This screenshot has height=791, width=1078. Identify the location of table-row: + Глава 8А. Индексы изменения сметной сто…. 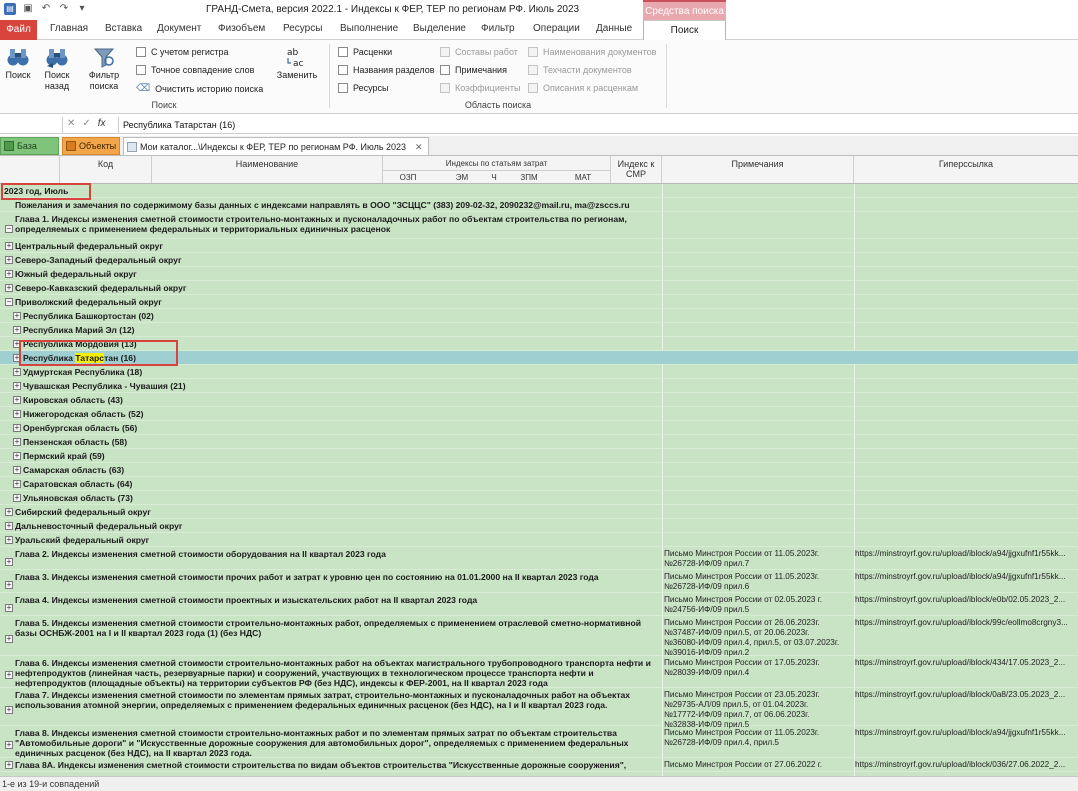
(539, 765).